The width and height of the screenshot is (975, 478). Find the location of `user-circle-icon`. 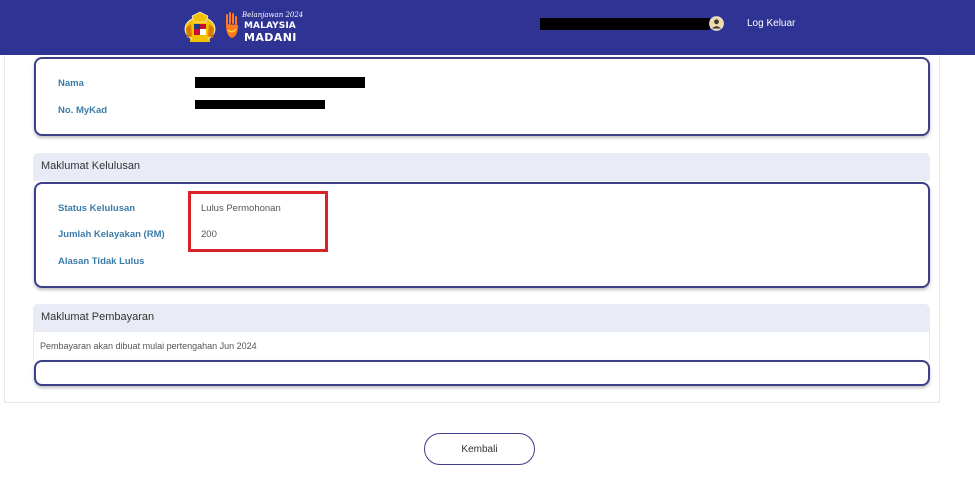

user-circle-icon is located at coordinates (716, 23).